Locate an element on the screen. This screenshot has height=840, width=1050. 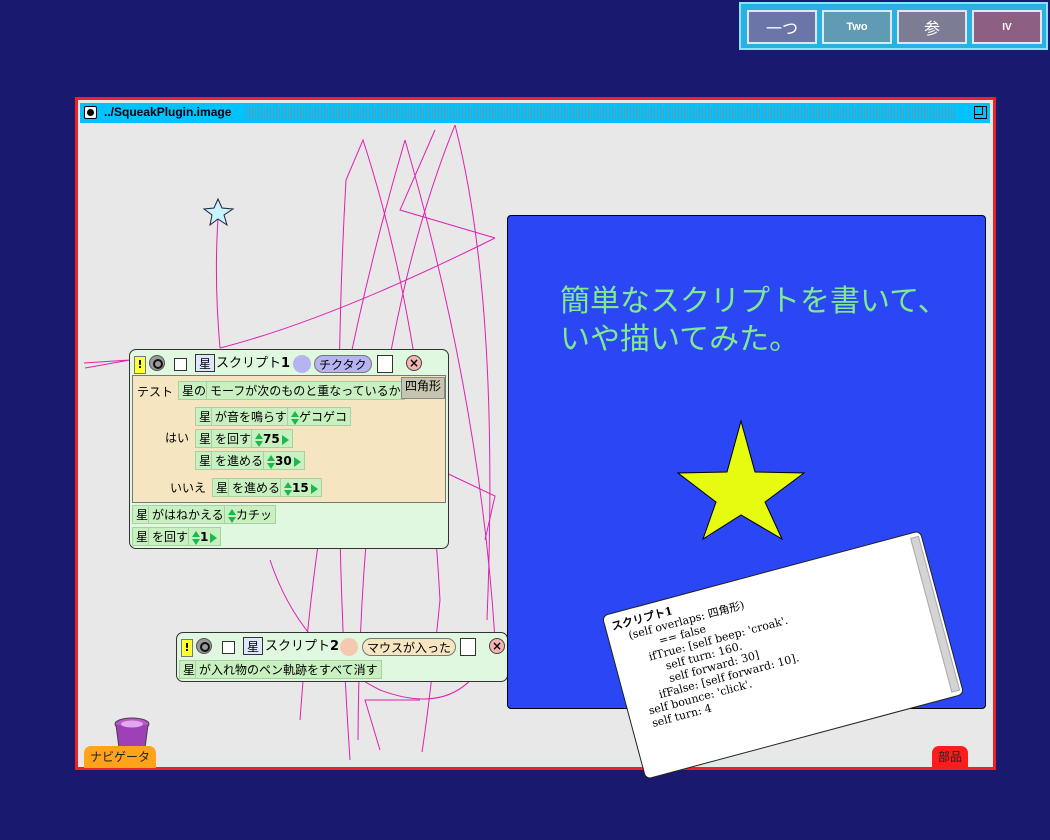
script-number: 2 is located at coordinates (335, 646).